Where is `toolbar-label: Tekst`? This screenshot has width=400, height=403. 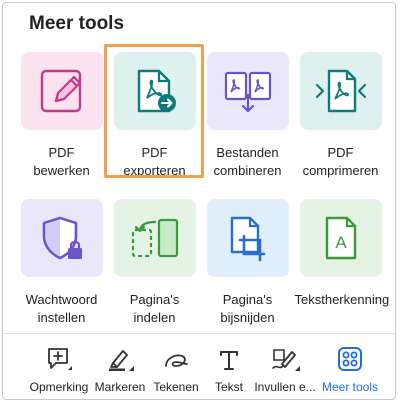
toolbar-label: Tekst is located at coordinates (228, 387).